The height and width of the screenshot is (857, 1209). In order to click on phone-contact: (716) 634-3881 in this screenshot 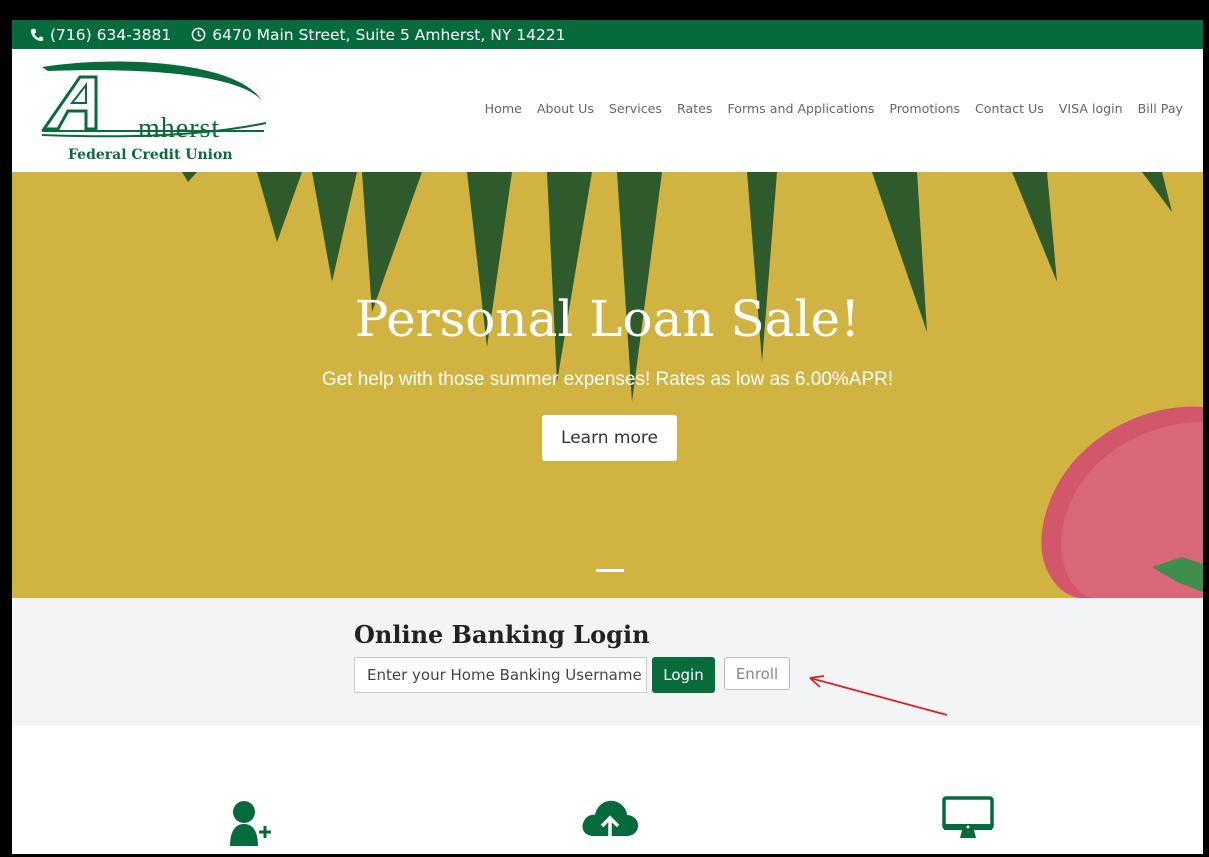, I will do `click(100, 35)`.